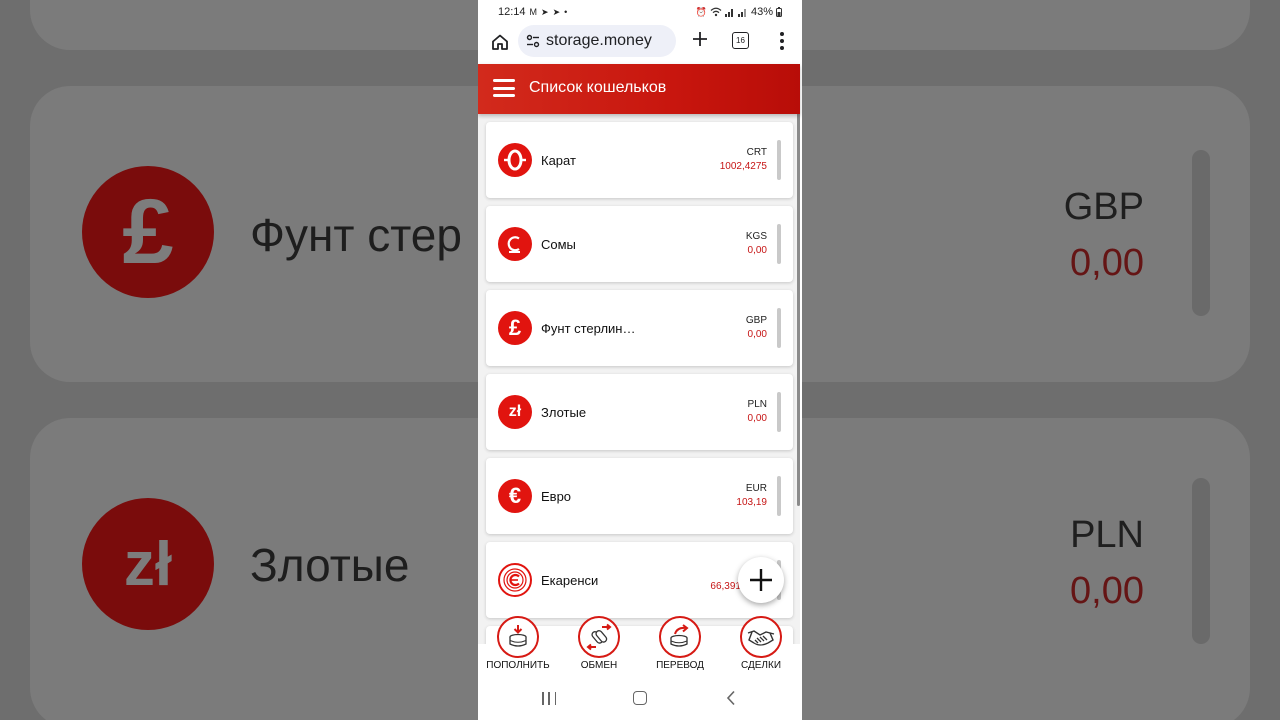 The width and height of the screenshot is (1280, 720). I want to click on wallet-balance: 103,19, so click(751, 502).